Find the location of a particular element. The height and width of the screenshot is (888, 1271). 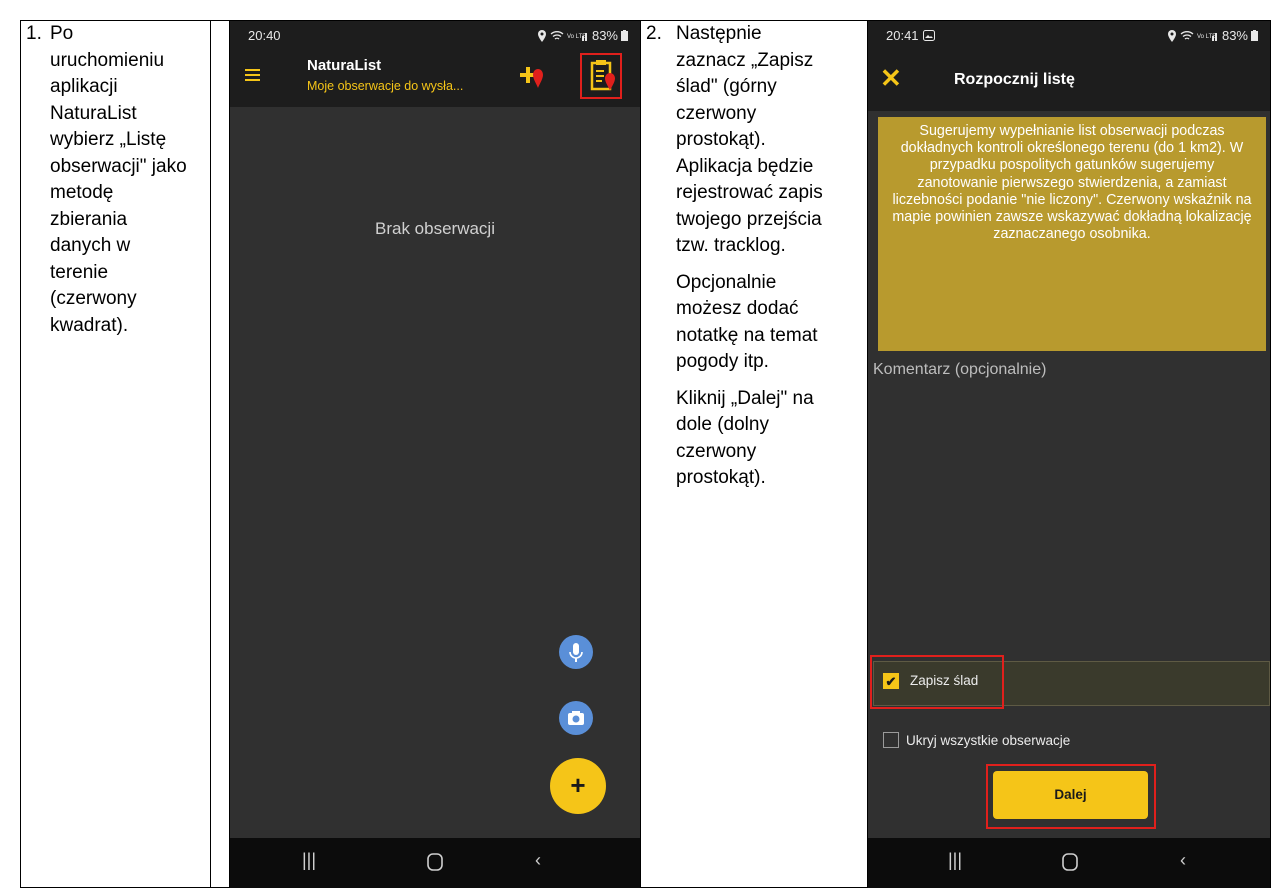

list-icon is located at coordinates (602, 75).